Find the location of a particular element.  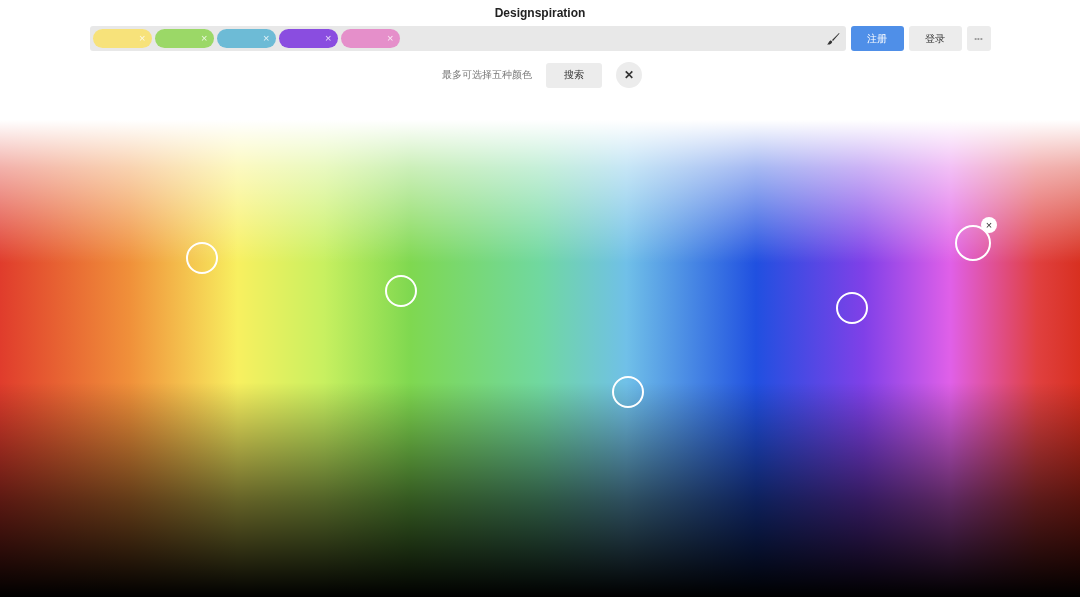

more-button: ••• is located at coordinates (978, 38).